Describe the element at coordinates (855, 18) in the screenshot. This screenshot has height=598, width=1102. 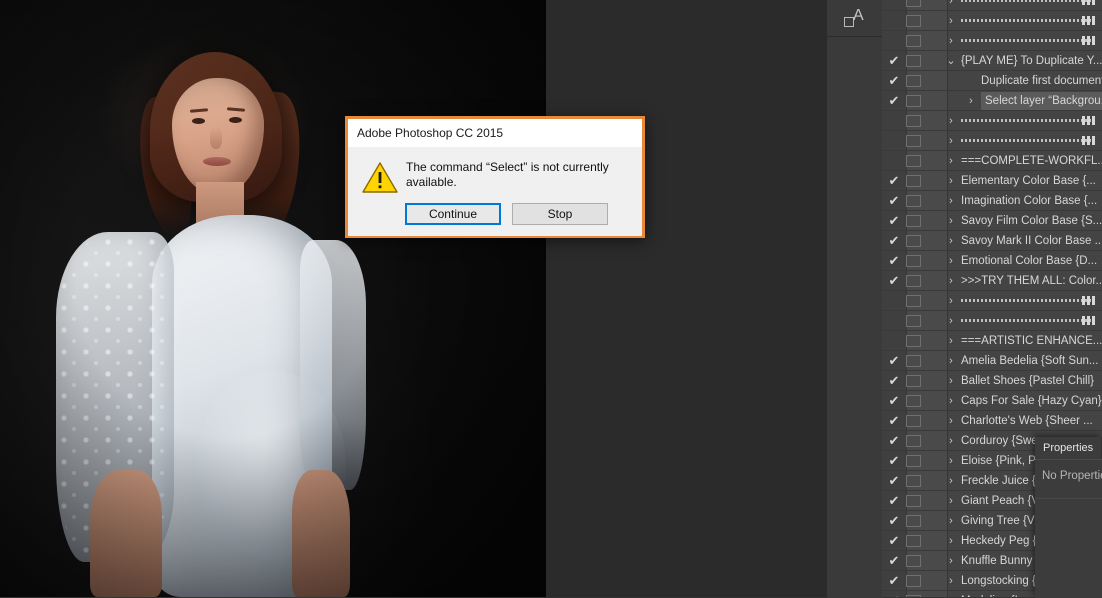
I see `character-paragraph-styles-button: A` at that location.